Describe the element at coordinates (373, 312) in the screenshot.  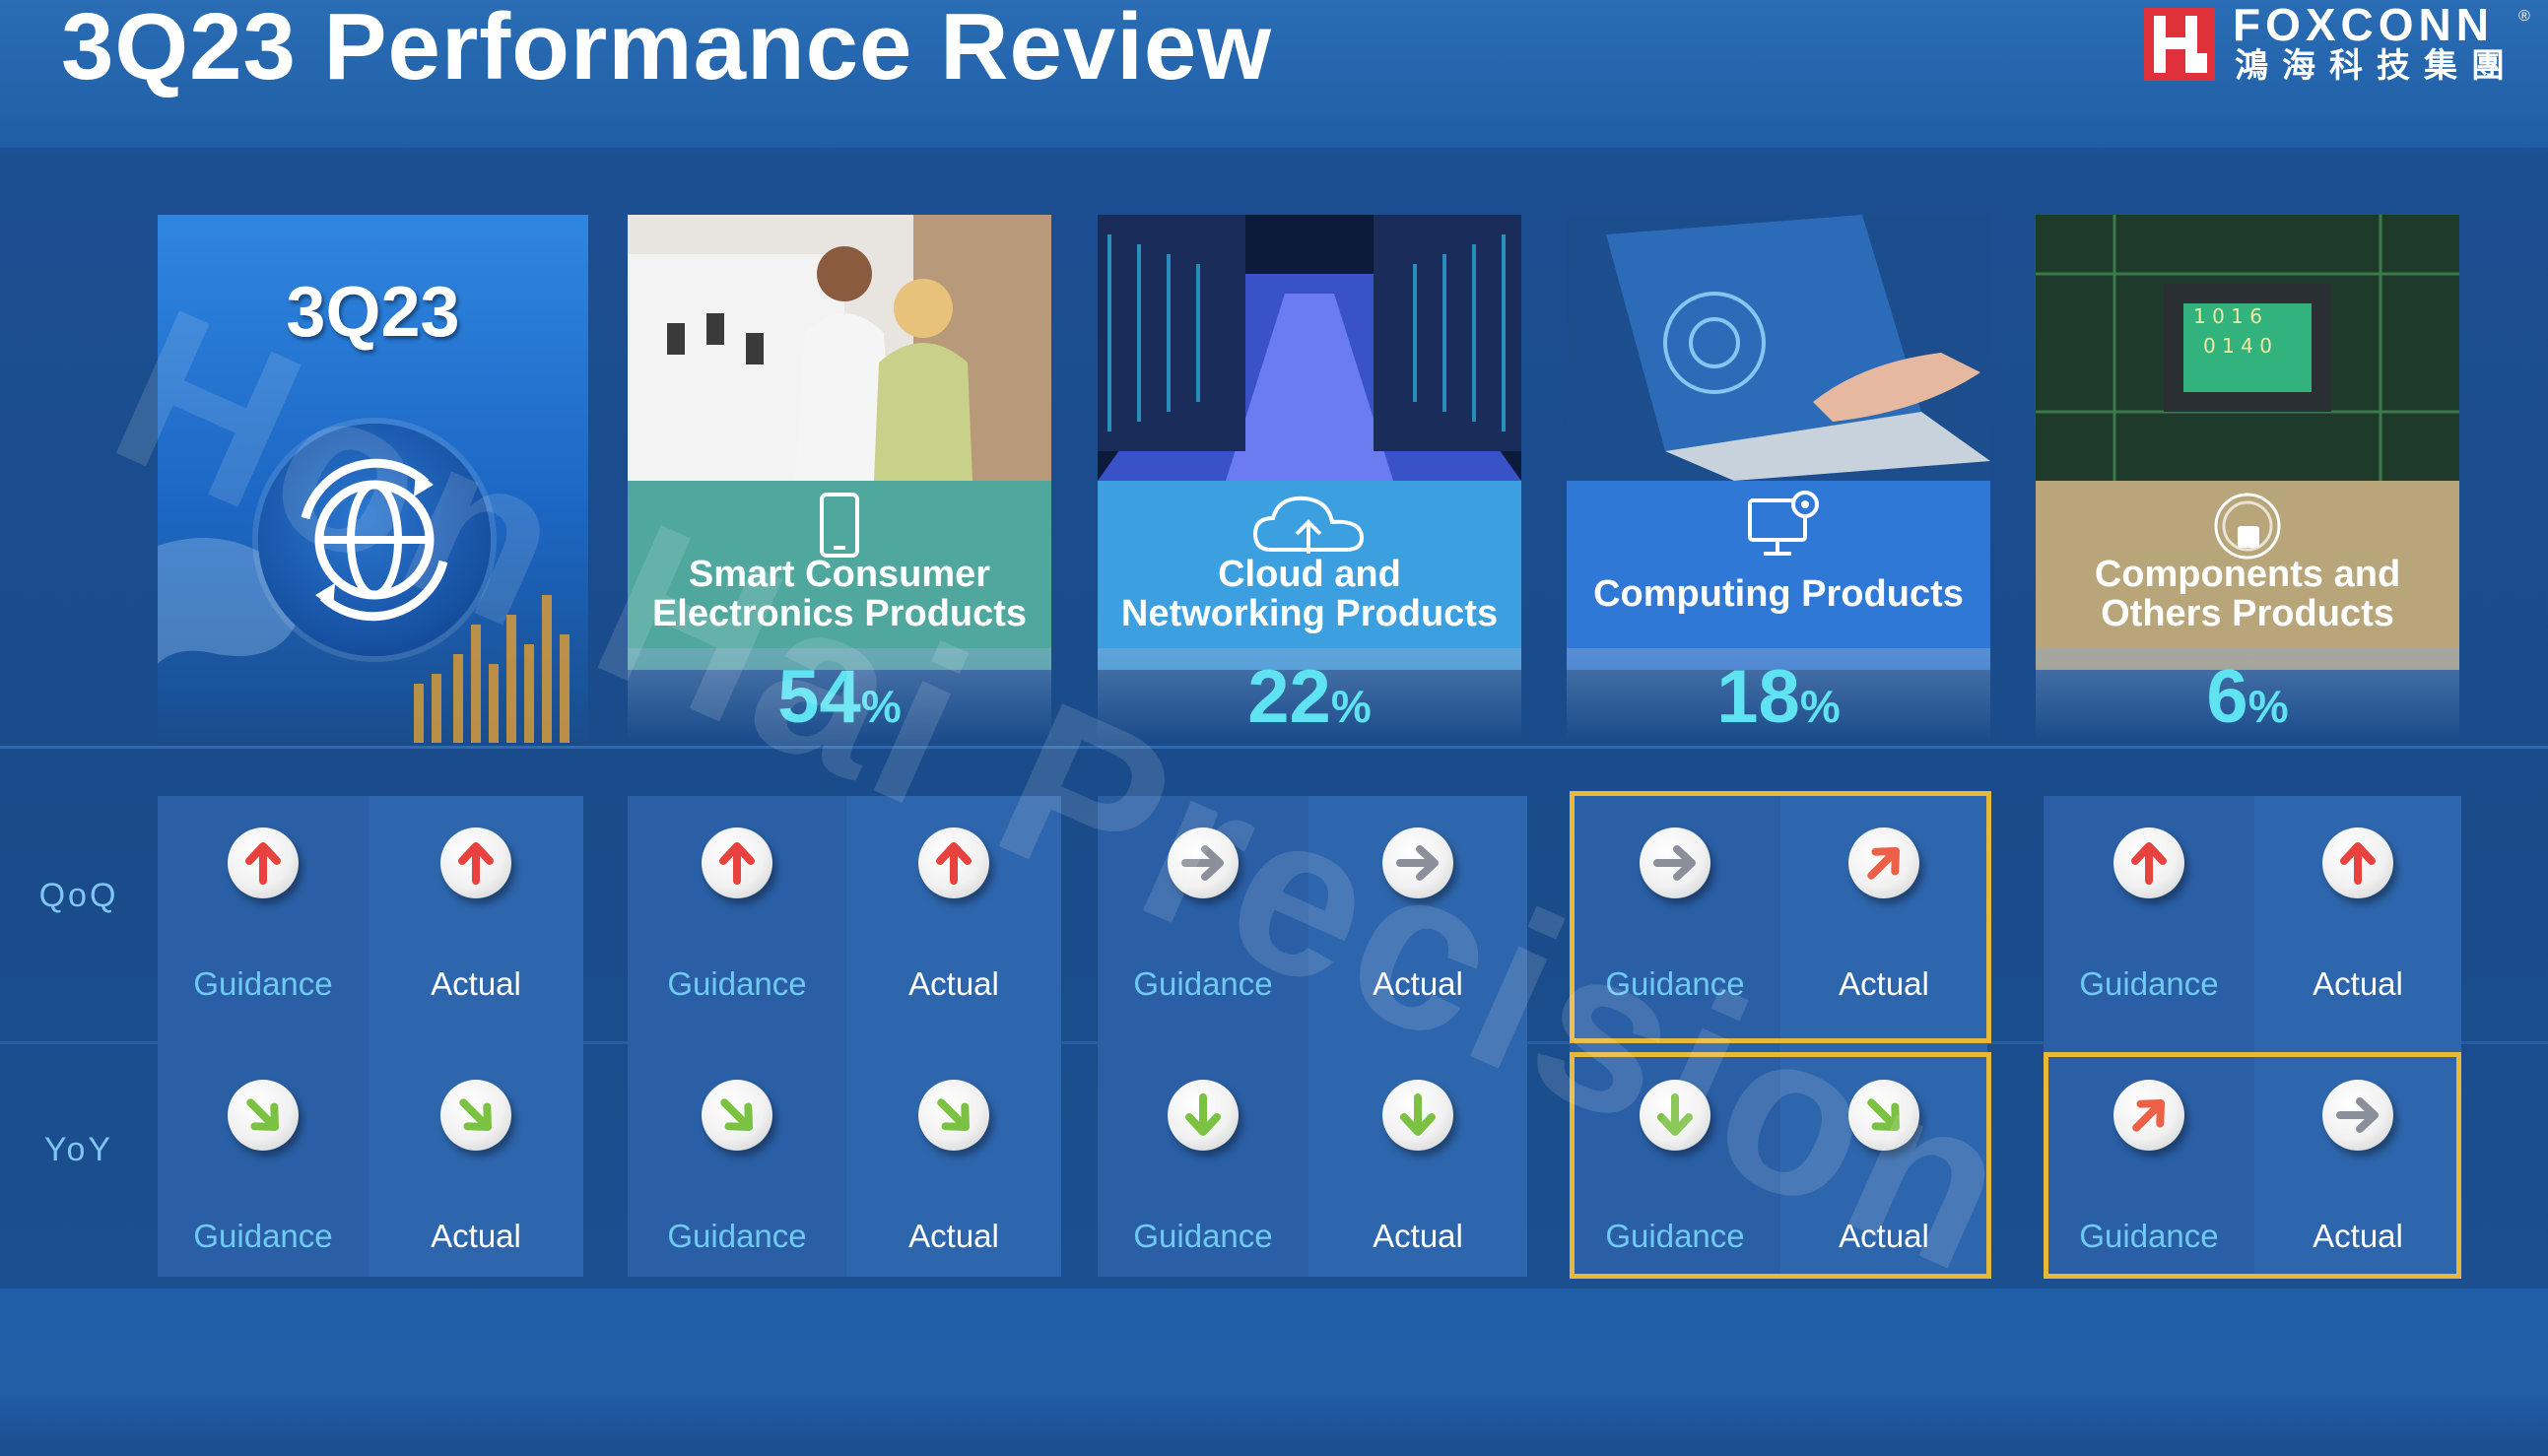
I see `quarter-card-label: 3Q23` at that location.